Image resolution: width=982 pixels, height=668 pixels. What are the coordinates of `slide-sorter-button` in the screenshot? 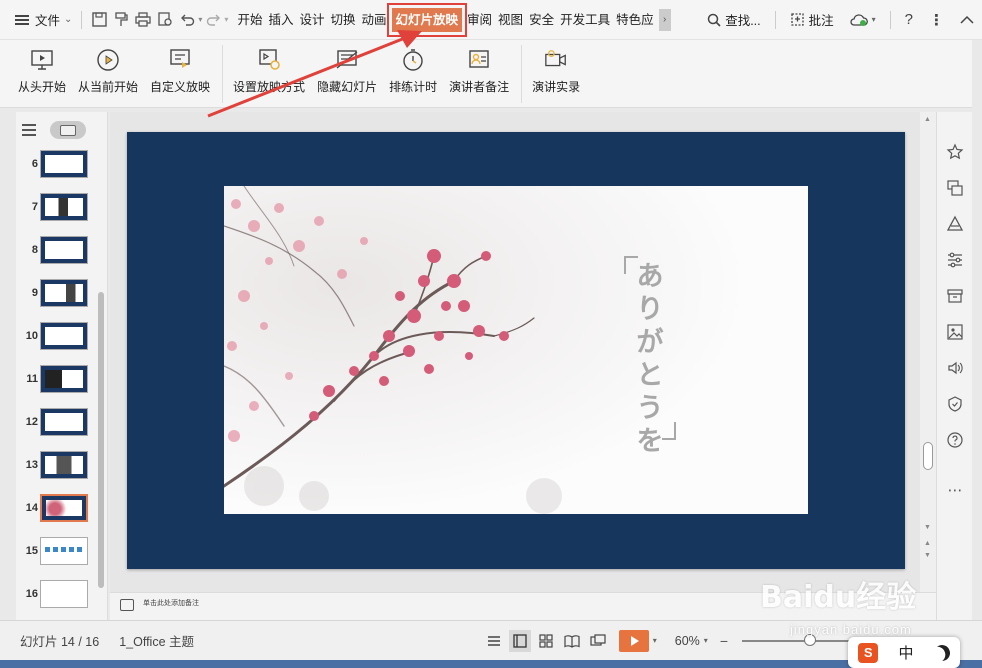 It's located at (546, 641).